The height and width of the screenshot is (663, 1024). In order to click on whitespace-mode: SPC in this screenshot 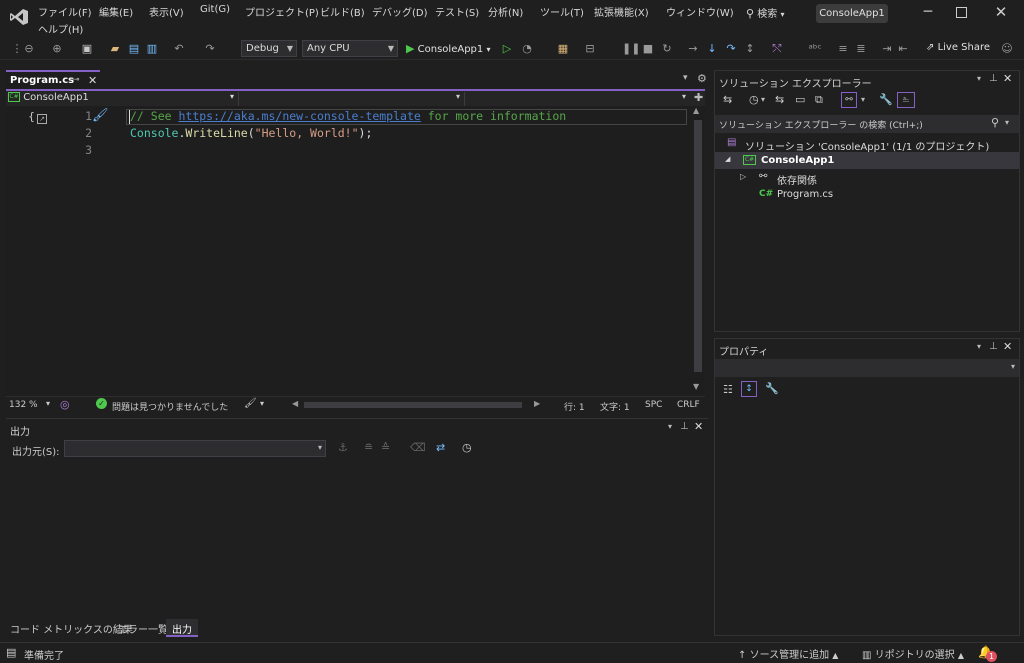, I will do `click(653, 405)`.